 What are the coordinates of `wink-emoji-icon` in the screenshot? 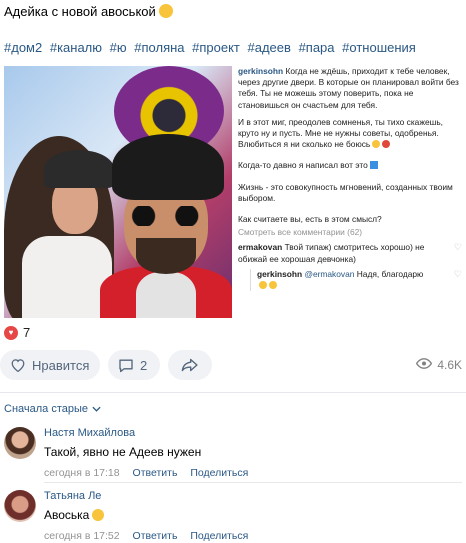 It's located at (98, 515).